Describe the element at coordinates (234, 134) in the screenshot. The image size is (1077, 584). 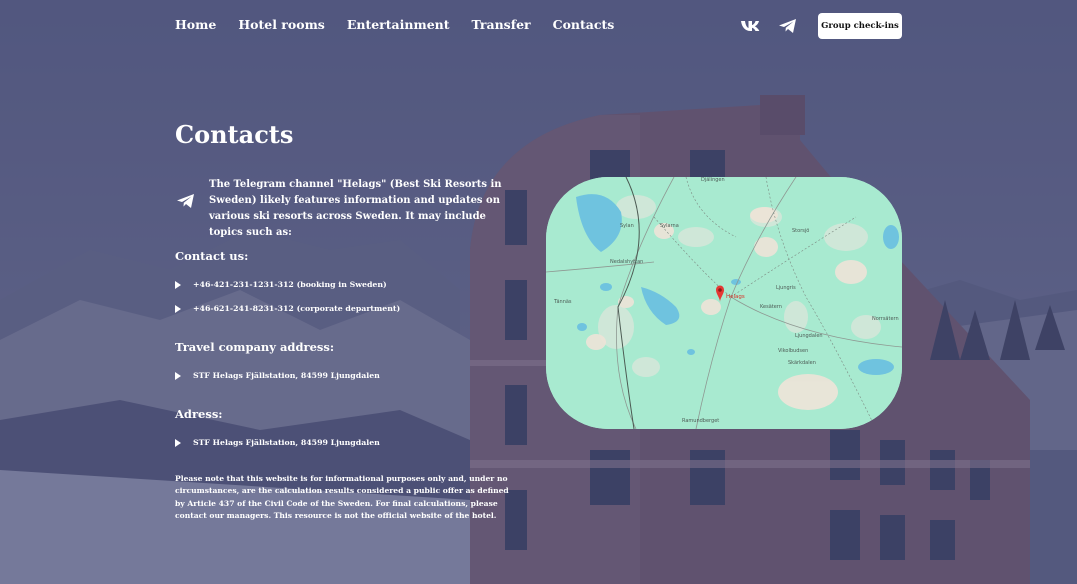
I see `page-title: Contacts` at that location.